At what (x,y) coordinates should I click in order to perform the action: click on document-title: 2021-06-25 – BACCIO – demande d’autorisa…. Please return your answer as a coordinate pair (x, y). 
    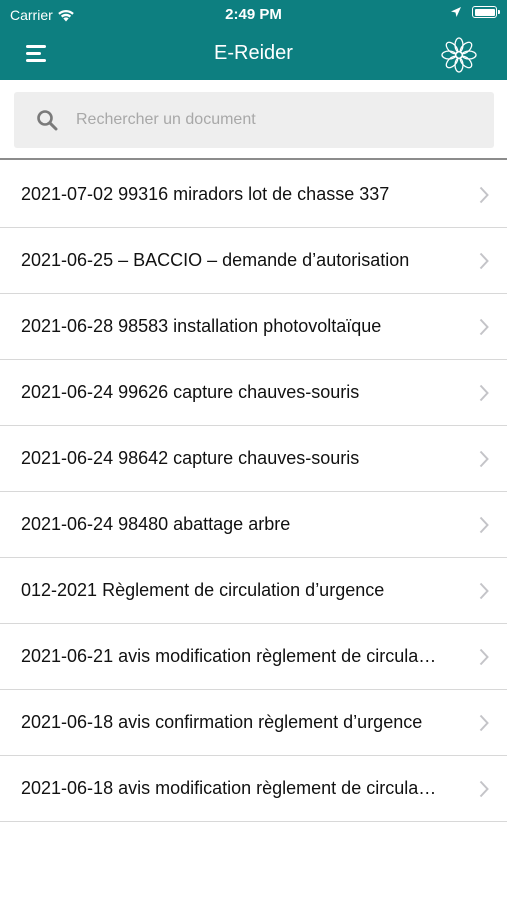
    Looking at the image, I should click on (215, 260).